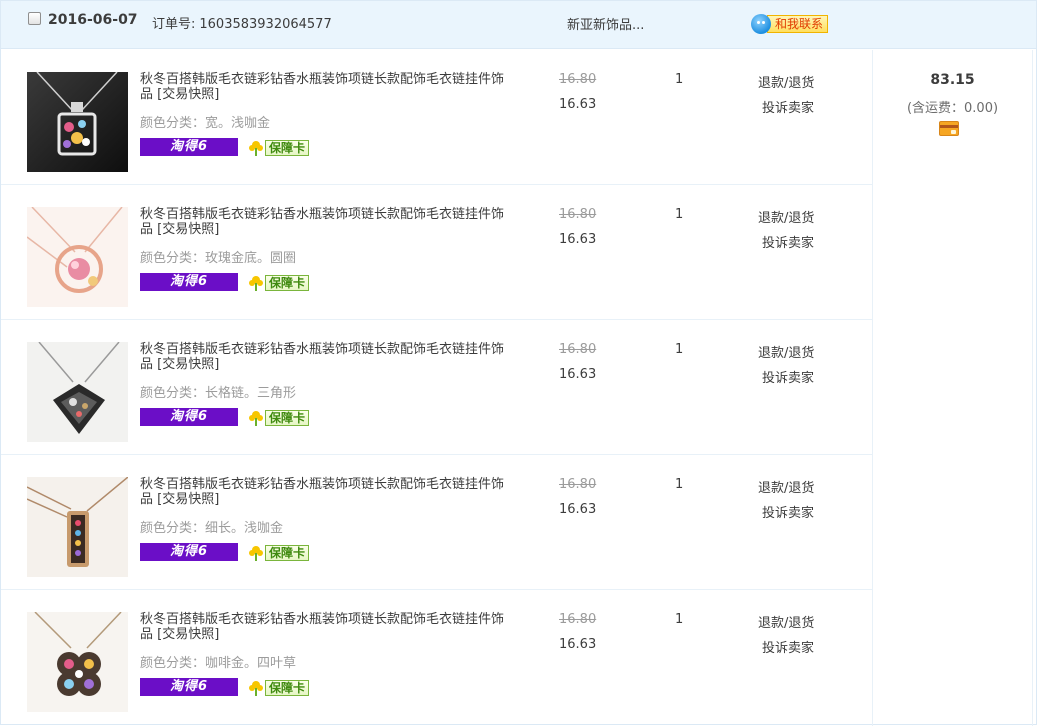 The height and width of the screenshot is (726, 1037). What do you see at coordinates (34, 18) in the screenshot?
I see `order-select-checkbox` at bounding box center [34, 18].